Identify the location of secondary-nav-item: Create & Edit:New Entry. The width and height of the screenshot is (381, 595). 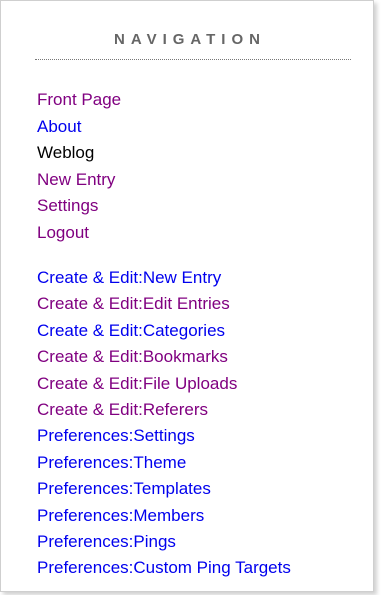
(164, 278).